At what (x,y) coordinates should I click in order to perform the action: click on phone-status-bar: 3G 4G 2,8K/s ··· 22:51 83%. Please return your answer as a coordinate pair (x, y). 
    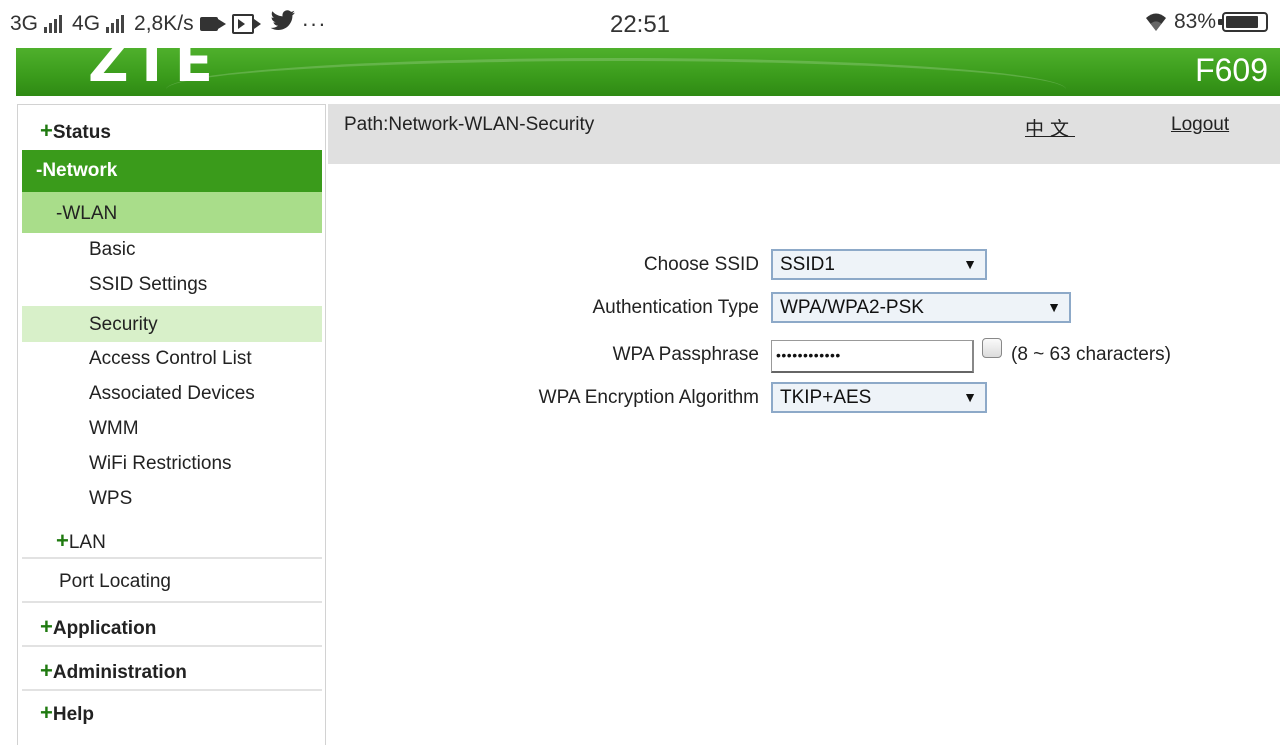
    Looking at the image, I should click on (640, 24).